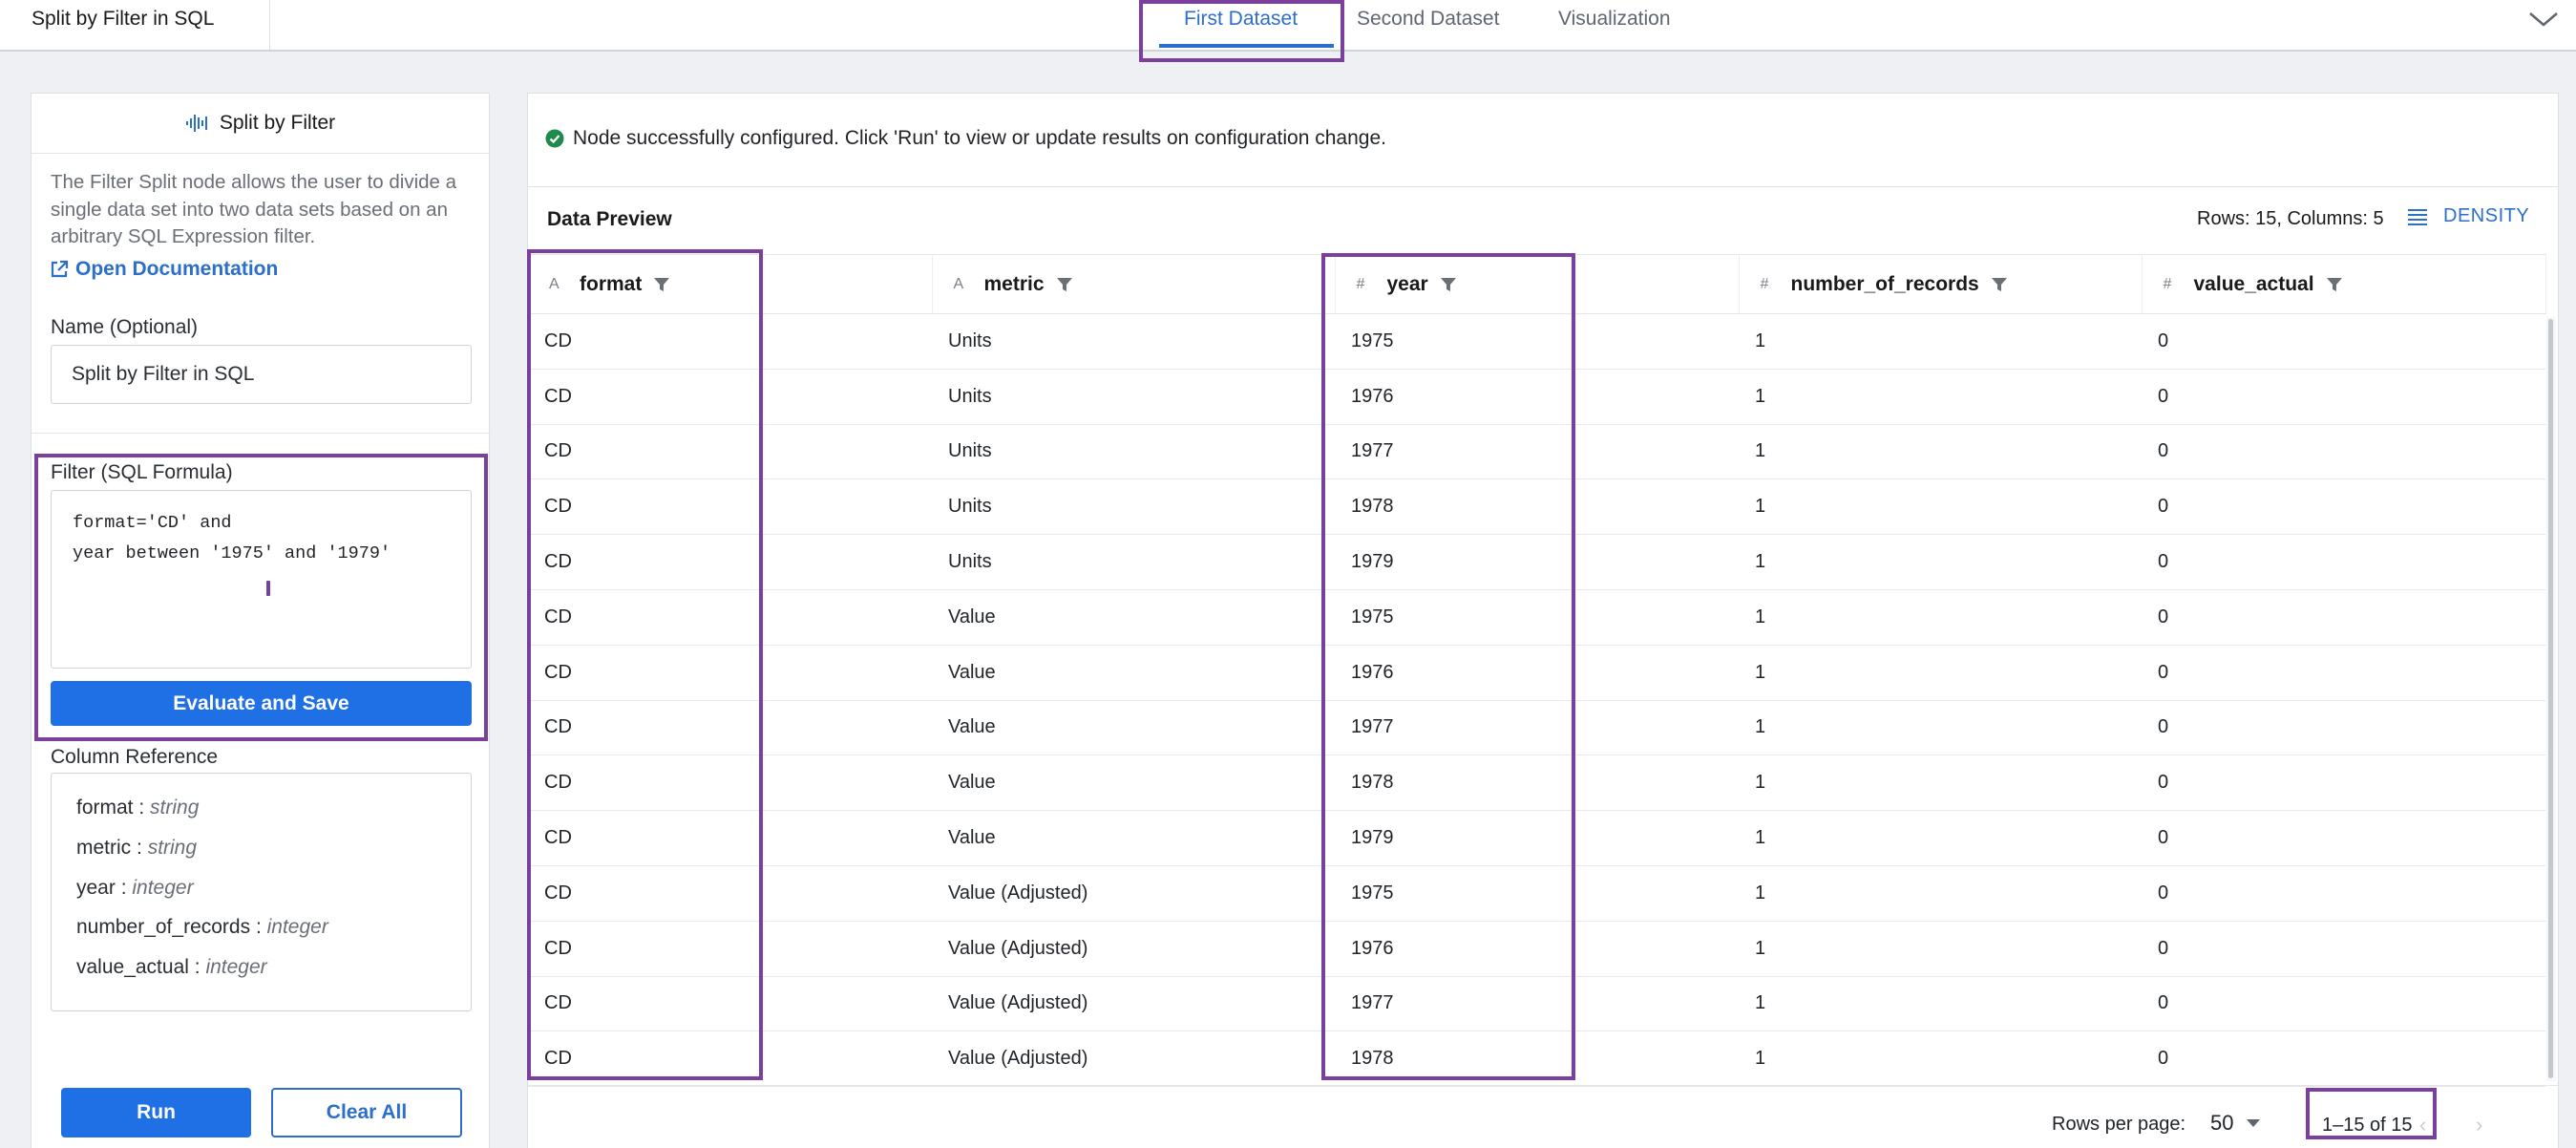 This screenshot has width=2576, height=1148. Describe the element at coordinates (2417, 216) in the screenshot. I see `density-icon` at that location.